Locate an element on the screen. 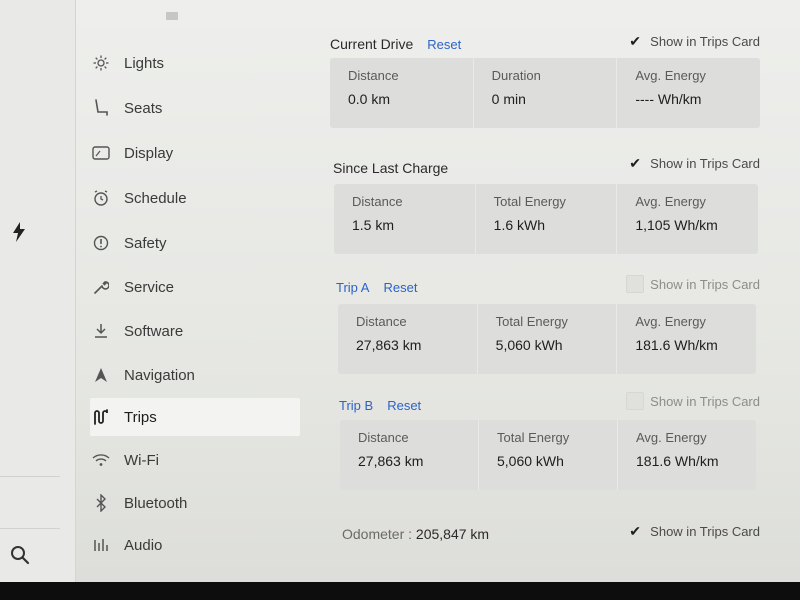 This screenshot has width=800, height=600. cell-value: 0 min is located at coordinates (508, 99).